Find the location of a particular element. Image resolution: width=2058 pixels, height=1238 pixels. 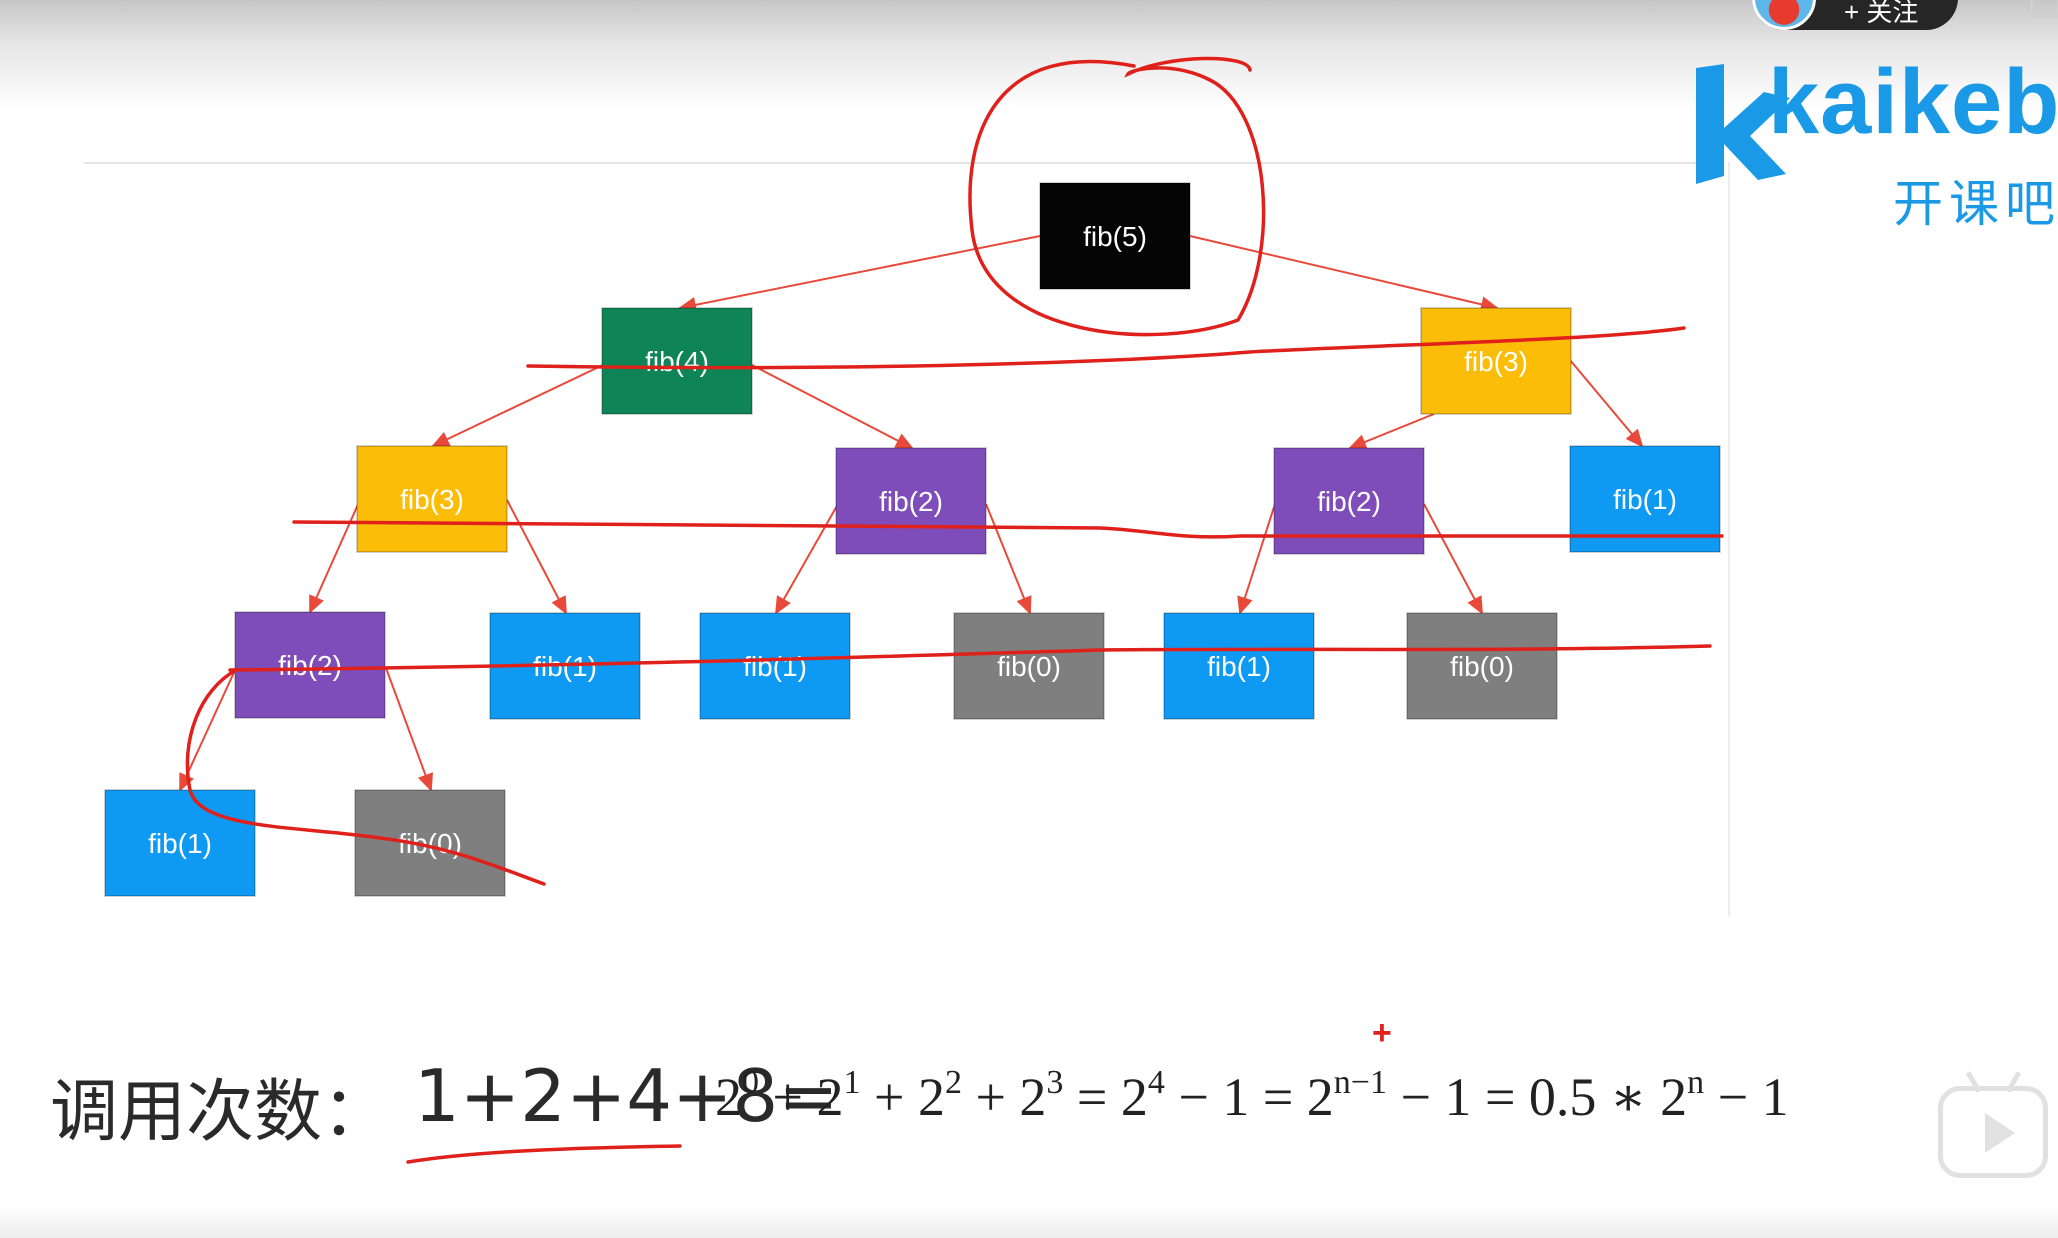

edge-n4-n3l is located at coordinates (518, 405).